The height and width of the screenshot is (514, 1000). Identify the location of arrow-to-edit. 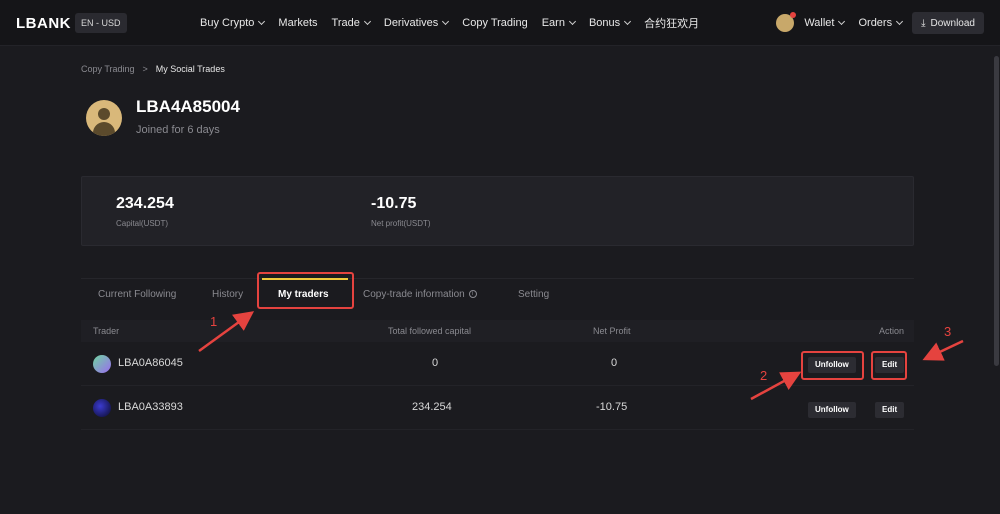
(943, 350).